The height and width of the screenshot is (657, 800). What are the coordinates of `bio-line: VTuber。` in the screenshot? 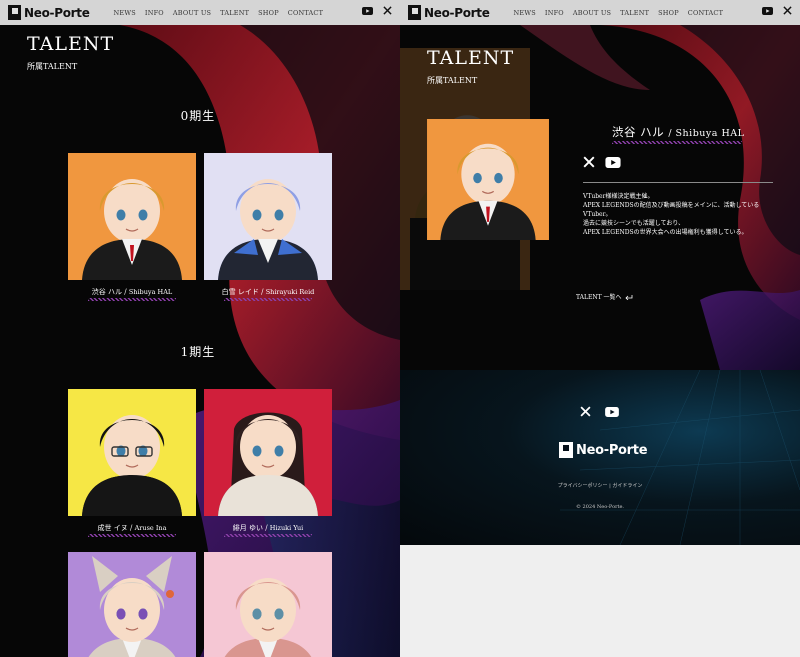 It's located at (597, 214).